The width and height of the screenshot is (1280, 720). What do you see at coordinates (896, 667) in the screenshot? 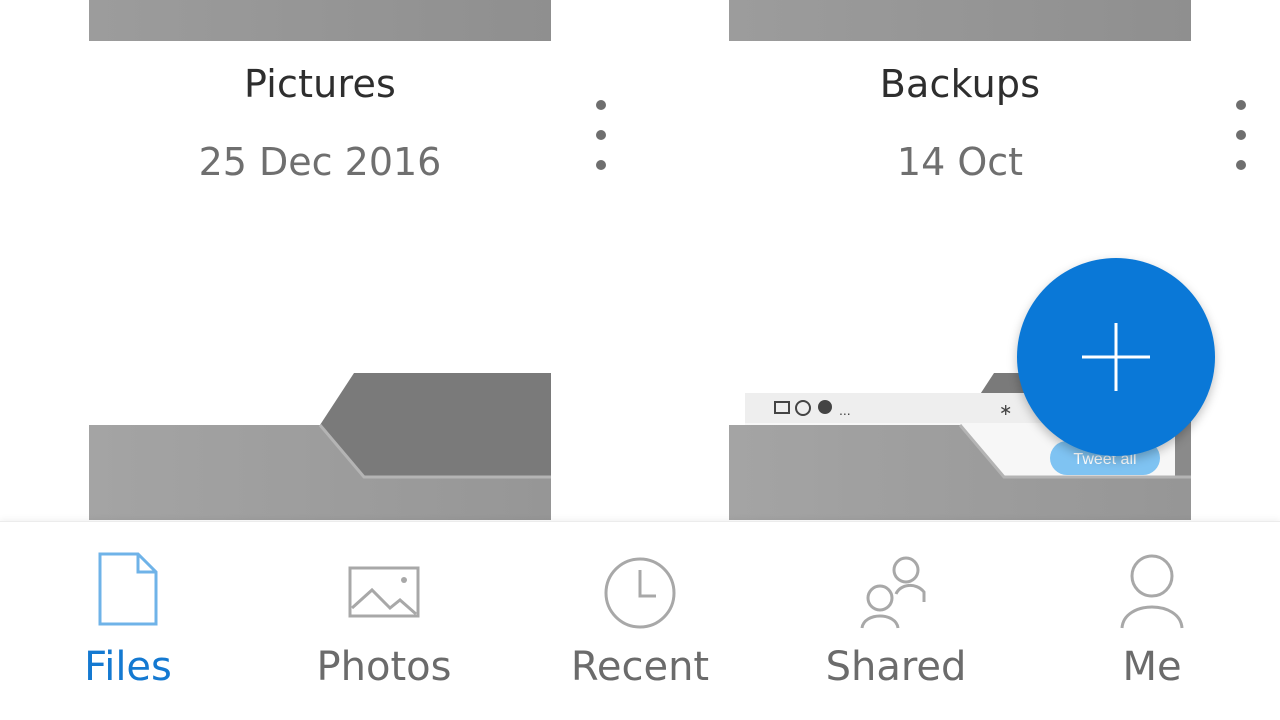
I see `nav-label: Shared` at bounding box center [896, 667].